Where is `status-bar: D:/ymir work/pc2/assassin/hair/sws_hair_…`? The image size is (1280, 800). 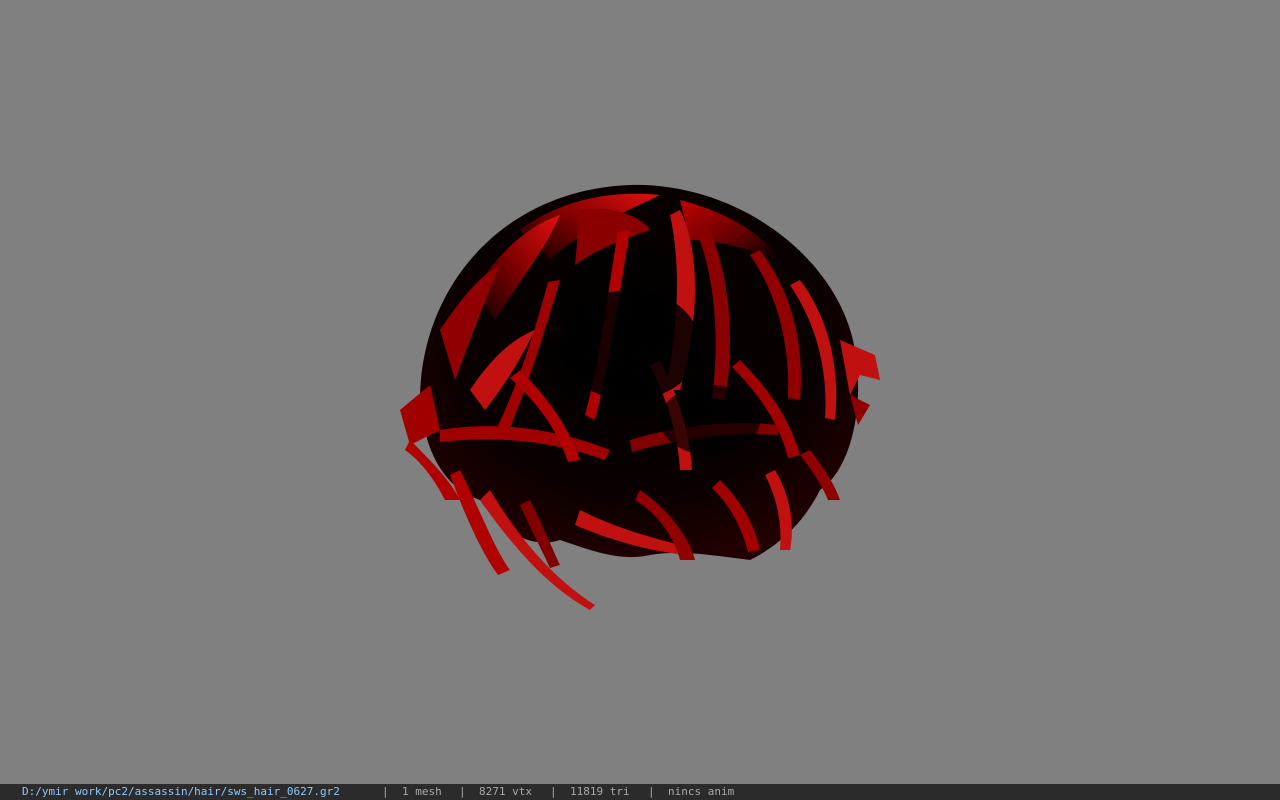 status-bar: D:/ymir work/pc2/assassin/hair/sws_hair_… is located at coordinates (640, 792).